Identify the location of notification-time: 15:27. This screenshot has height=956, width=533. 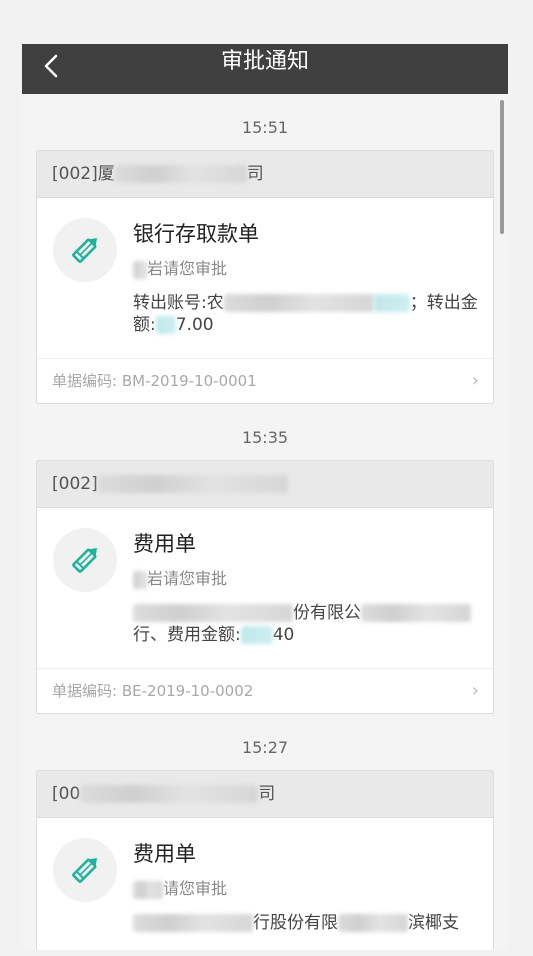
(265, 747).